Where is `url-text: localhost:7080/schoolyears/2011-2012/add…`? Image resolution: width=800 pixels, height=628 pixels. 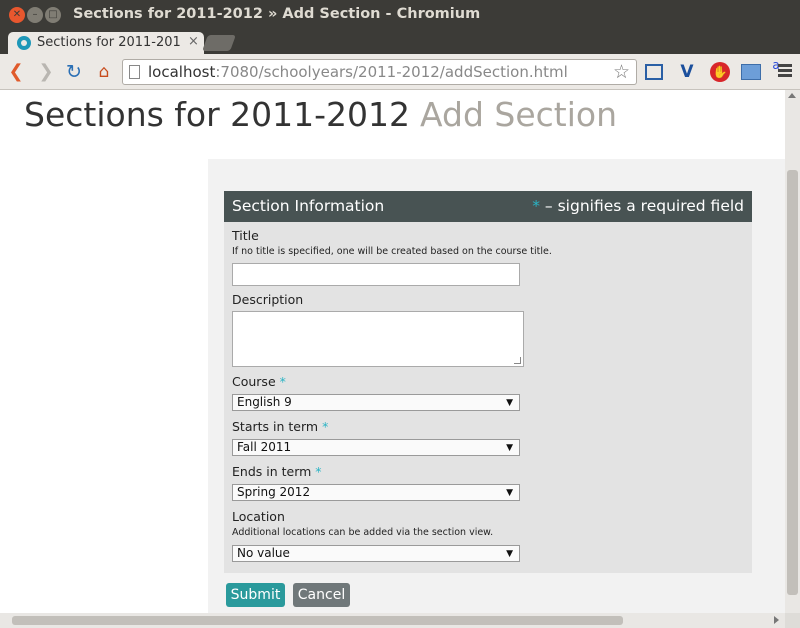
url-text: localhost:7080/schoolyears/2011-2012/add… is located at coordinates (358, 72).